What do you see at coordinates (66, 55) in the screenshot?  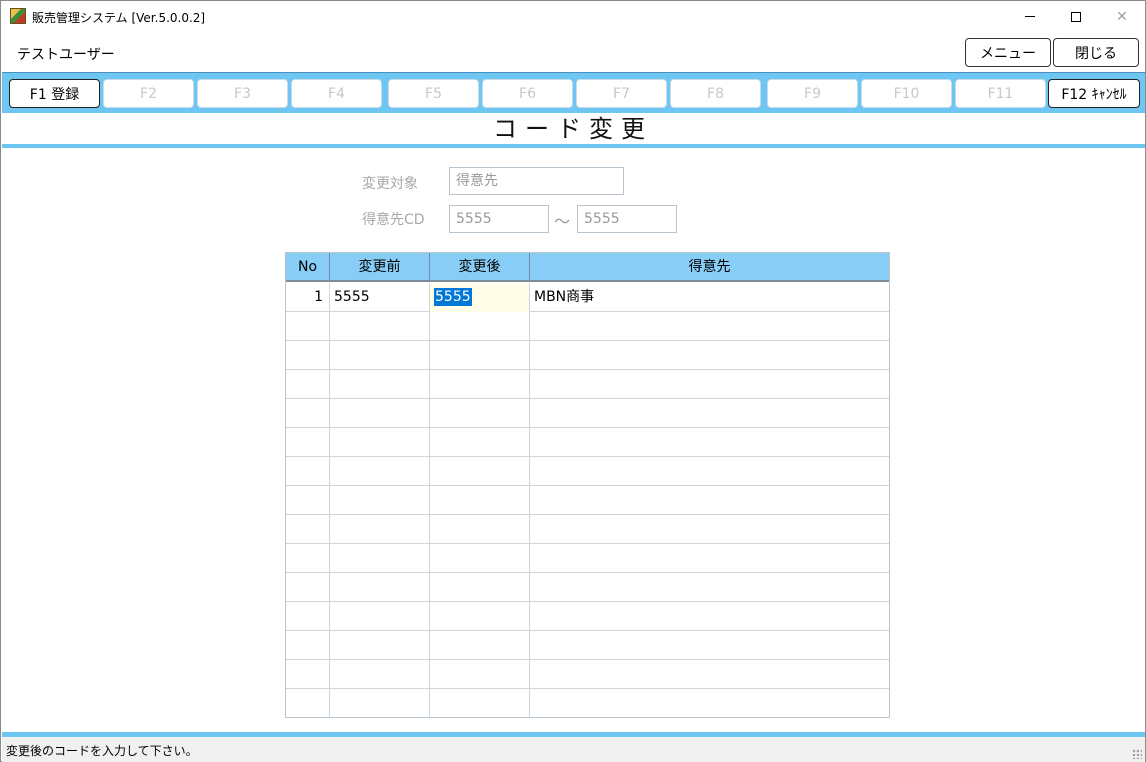 I see `current-user-name: テストユーザー` at bounding box center [66, 55].